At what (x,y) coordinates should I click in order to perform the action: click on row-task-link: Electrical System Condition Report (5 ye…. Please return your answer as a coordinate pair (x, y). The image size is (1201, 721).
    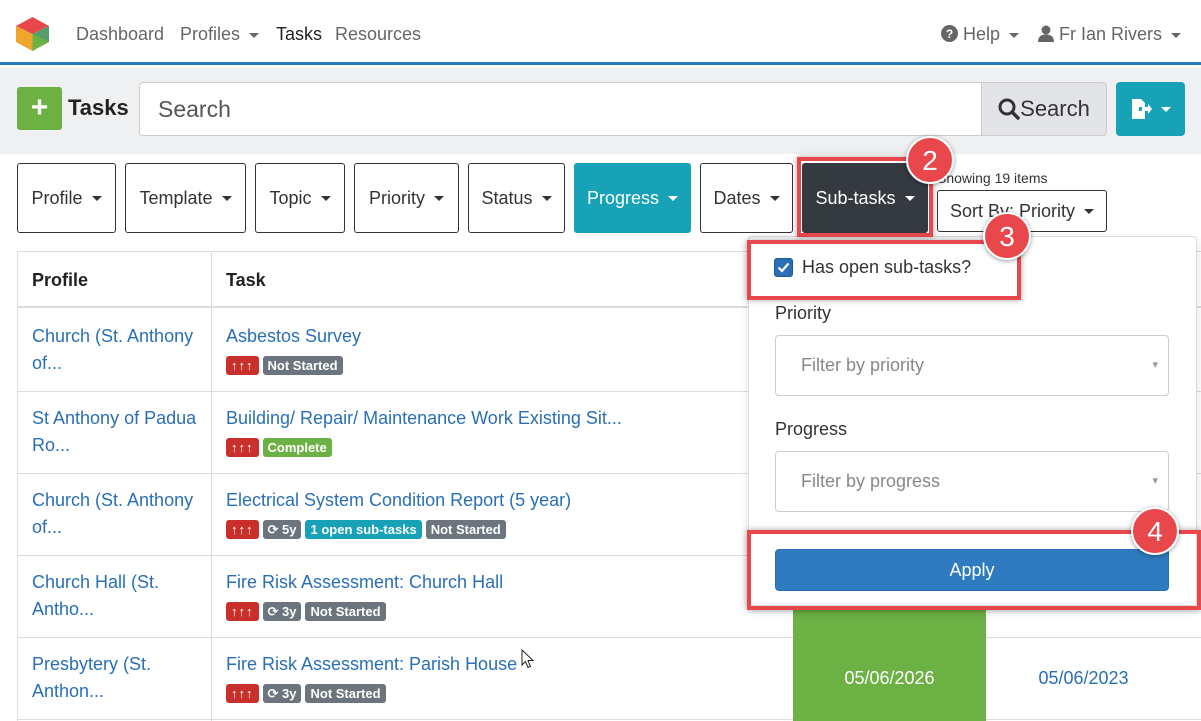
    Looking at the image, I should click on (398, 500).